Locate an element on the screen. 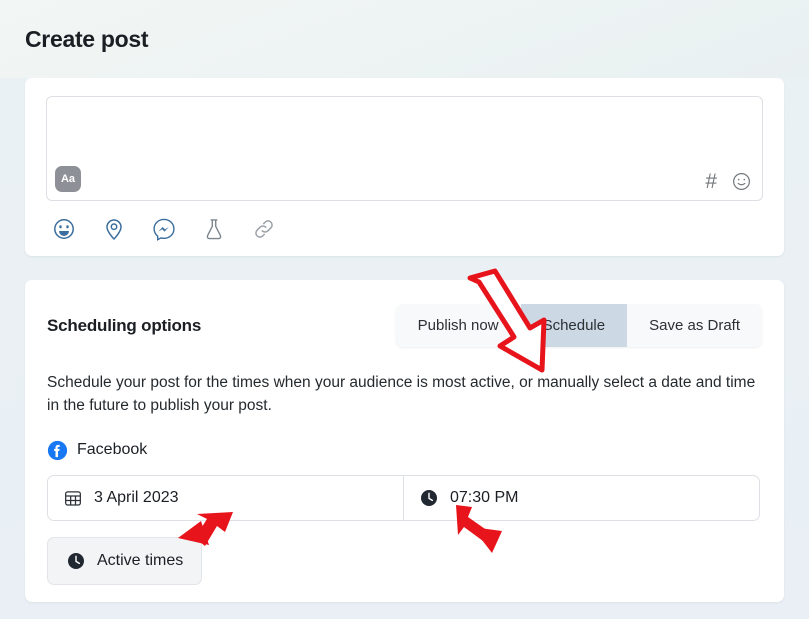 The width and height of the screenshot is (809, 619). tab-schedule: Schedule is located at coordinates (574, 325).